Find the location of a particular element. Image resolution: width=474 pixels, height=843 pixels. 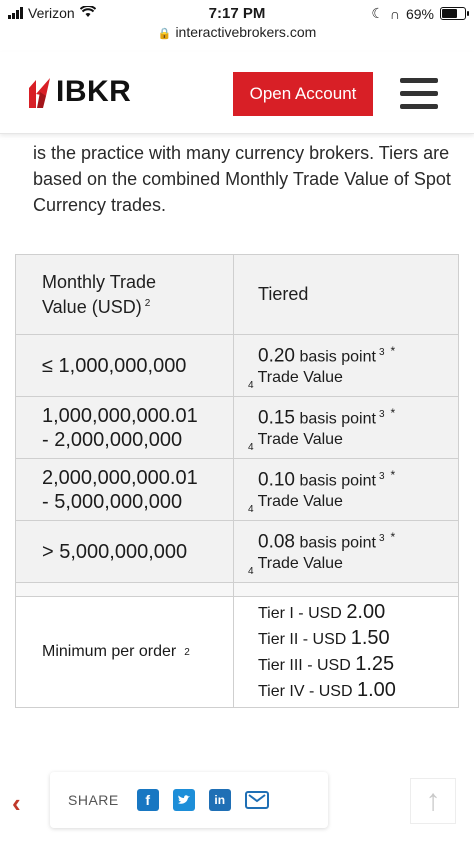

trade-value-range: ≤ 1,000,000,000 is located at coordinates (114, 365).